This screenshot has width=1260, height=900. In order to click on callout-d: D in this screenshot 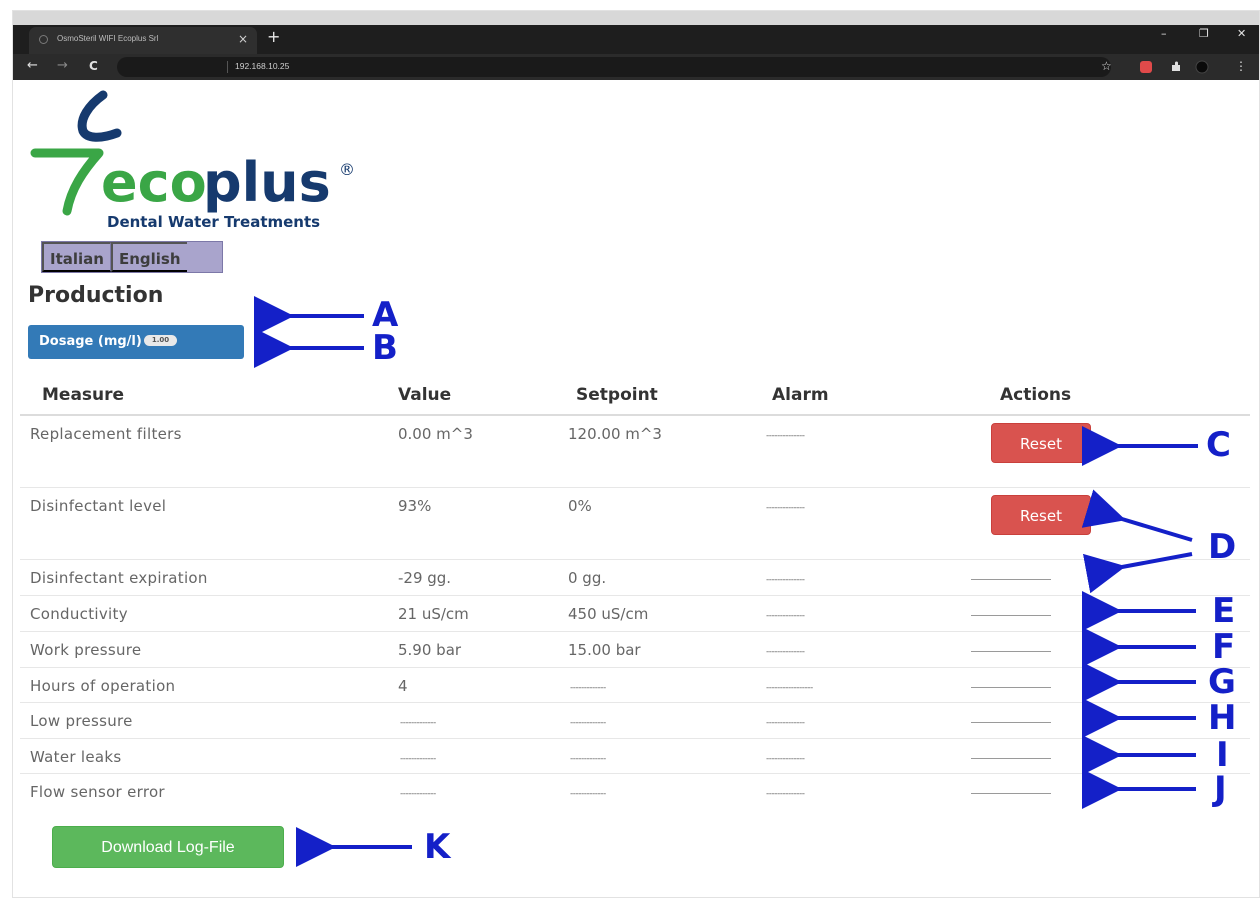, I will do `click(1222, 547)`.